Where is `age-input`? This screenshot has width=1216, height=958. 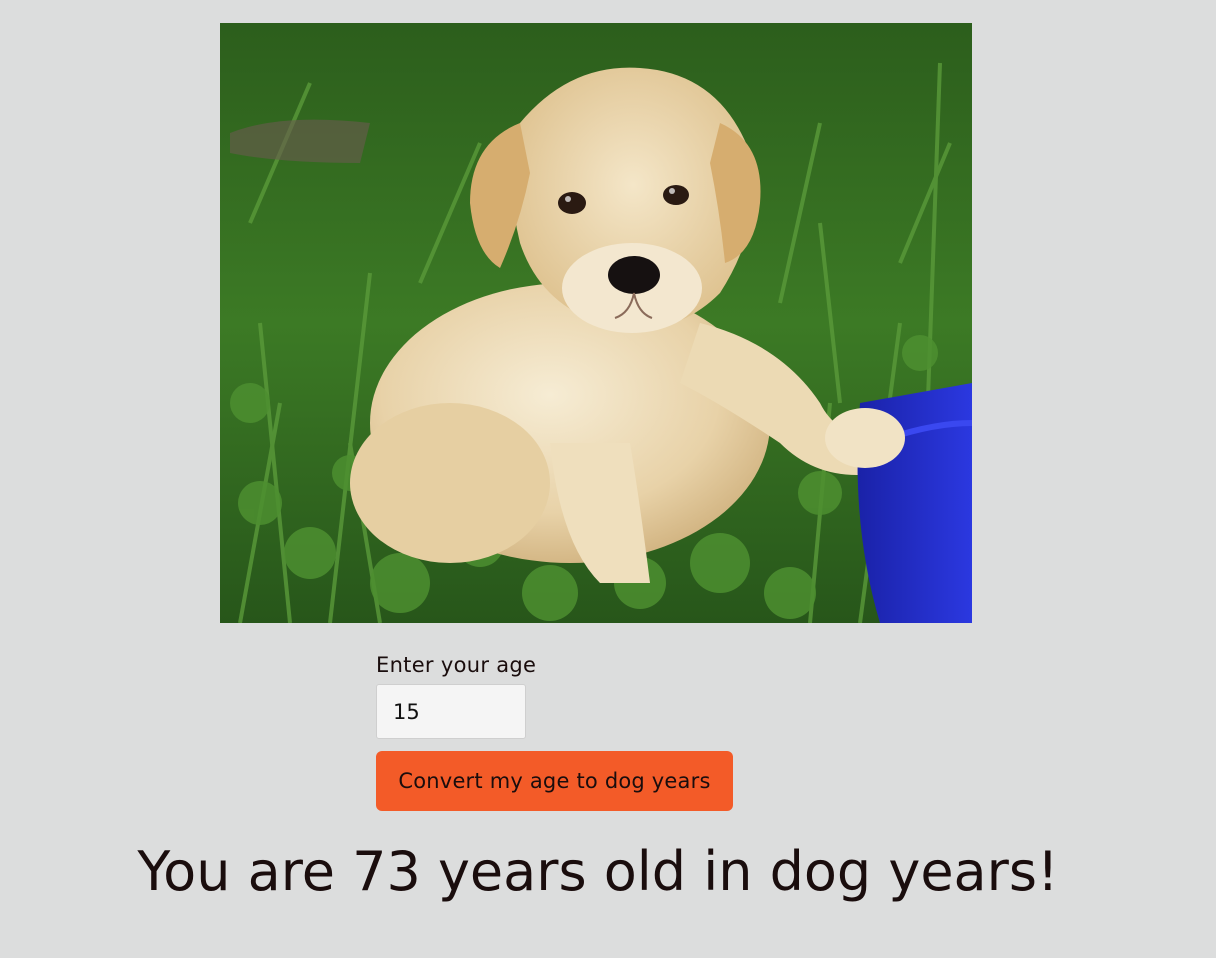 age-input is located at coordinates (451, 711).